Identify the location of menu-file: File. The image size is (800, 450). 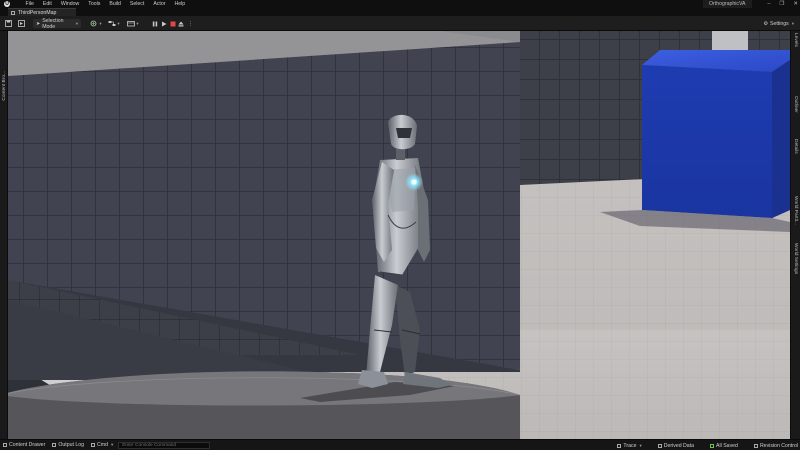
(29, 4).